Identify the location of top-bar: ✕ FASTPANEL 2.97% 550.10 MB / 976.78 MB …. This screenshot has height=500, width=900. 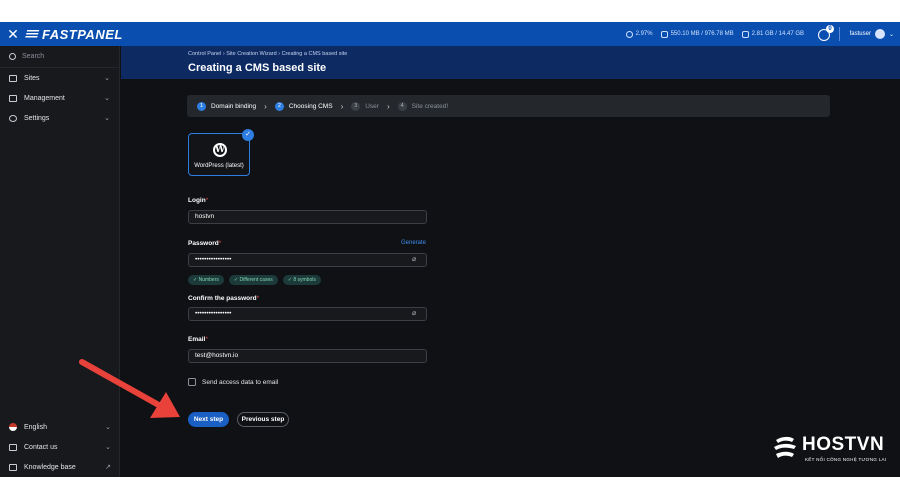
(450, 34).